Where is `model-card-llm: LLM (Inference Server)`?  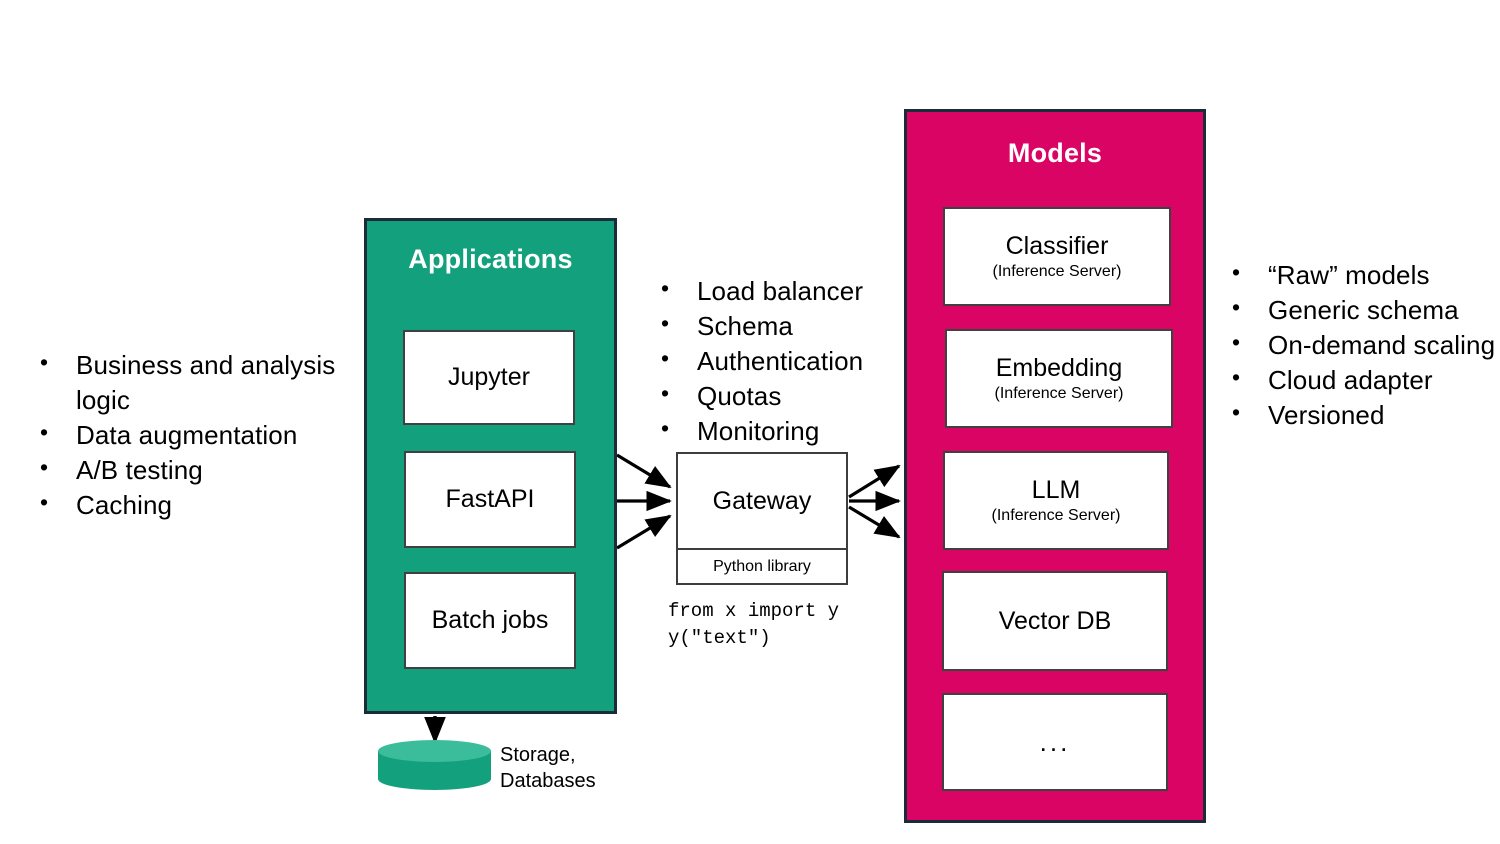 model-card-llm: LLM (Inference Server) is located at coordinates (1056, 500).